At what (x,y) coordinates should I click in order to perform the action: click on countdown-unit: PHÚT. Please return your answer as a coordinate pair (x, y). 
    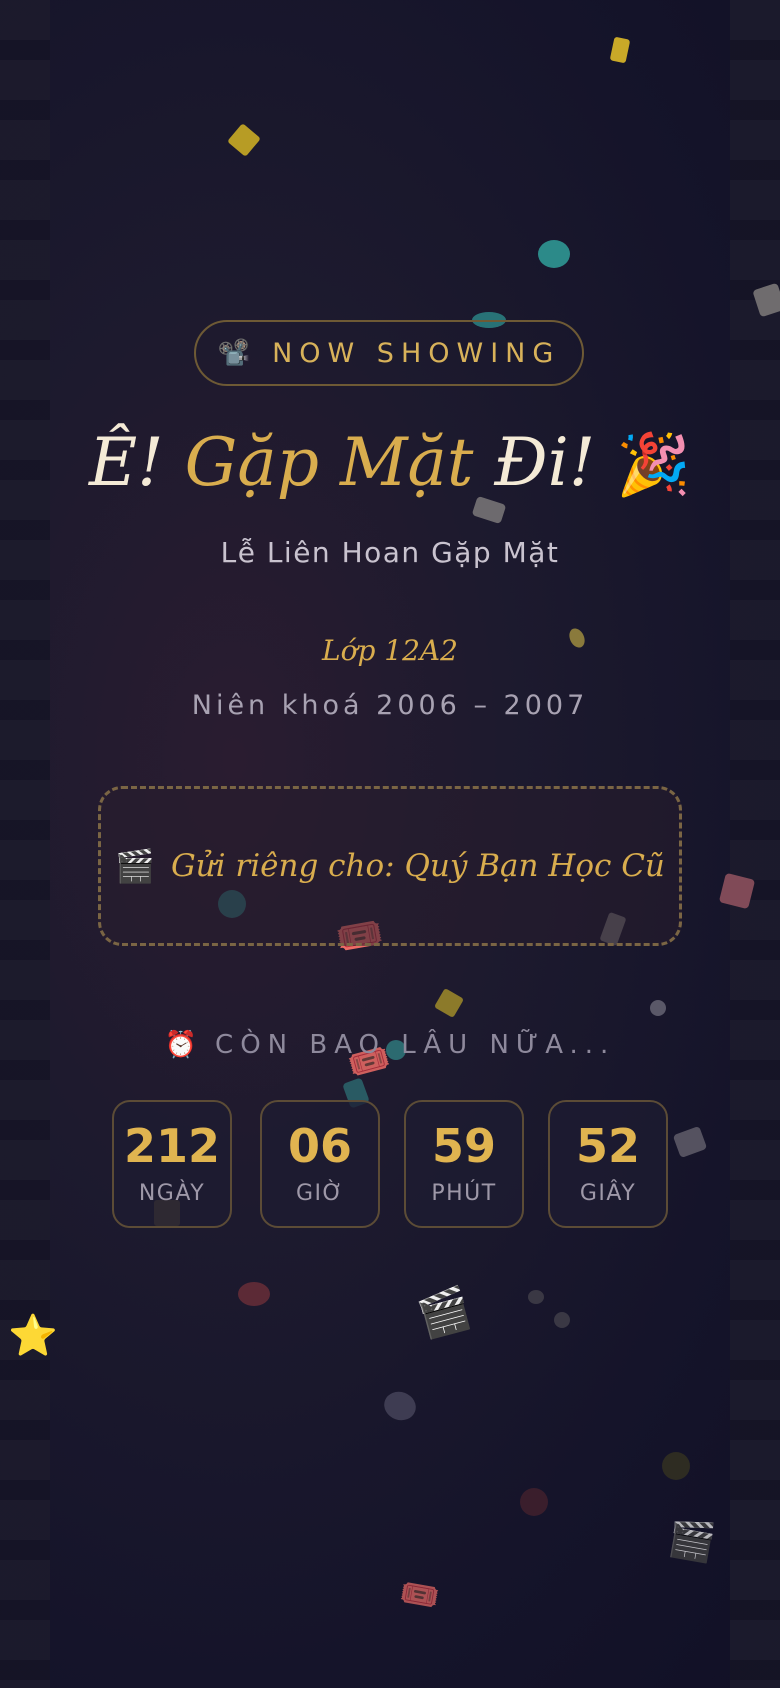
    Looking at the image, I should click on (464, 1193).